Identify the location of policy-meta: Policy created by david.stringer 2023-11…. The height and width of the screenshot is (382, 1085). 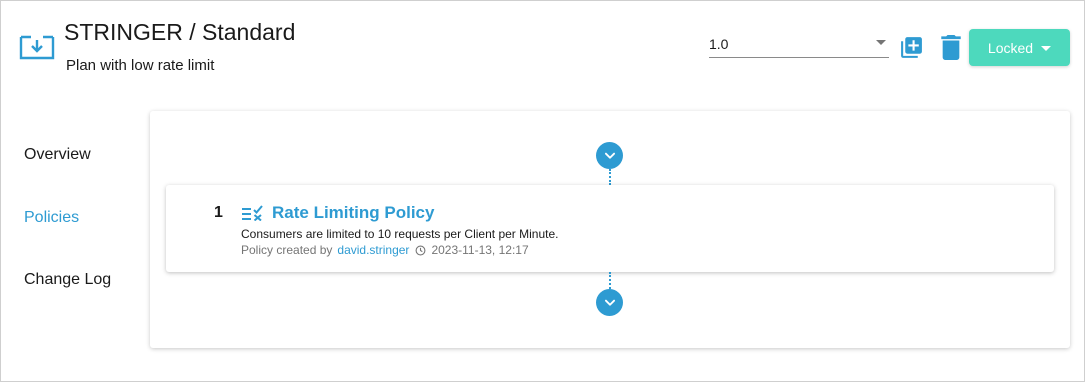
(385, 250).